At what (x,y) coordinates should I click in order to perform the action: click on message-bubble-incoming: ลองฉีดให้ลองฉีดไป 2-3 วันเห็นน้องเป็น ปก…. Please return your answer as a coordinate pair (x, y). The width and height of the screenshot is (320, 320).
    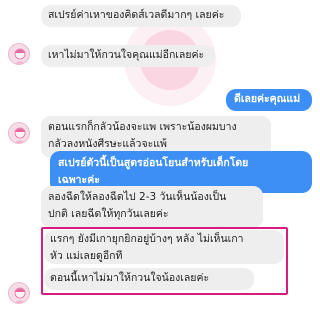
    Looking at the image, I should click on (152, 207).